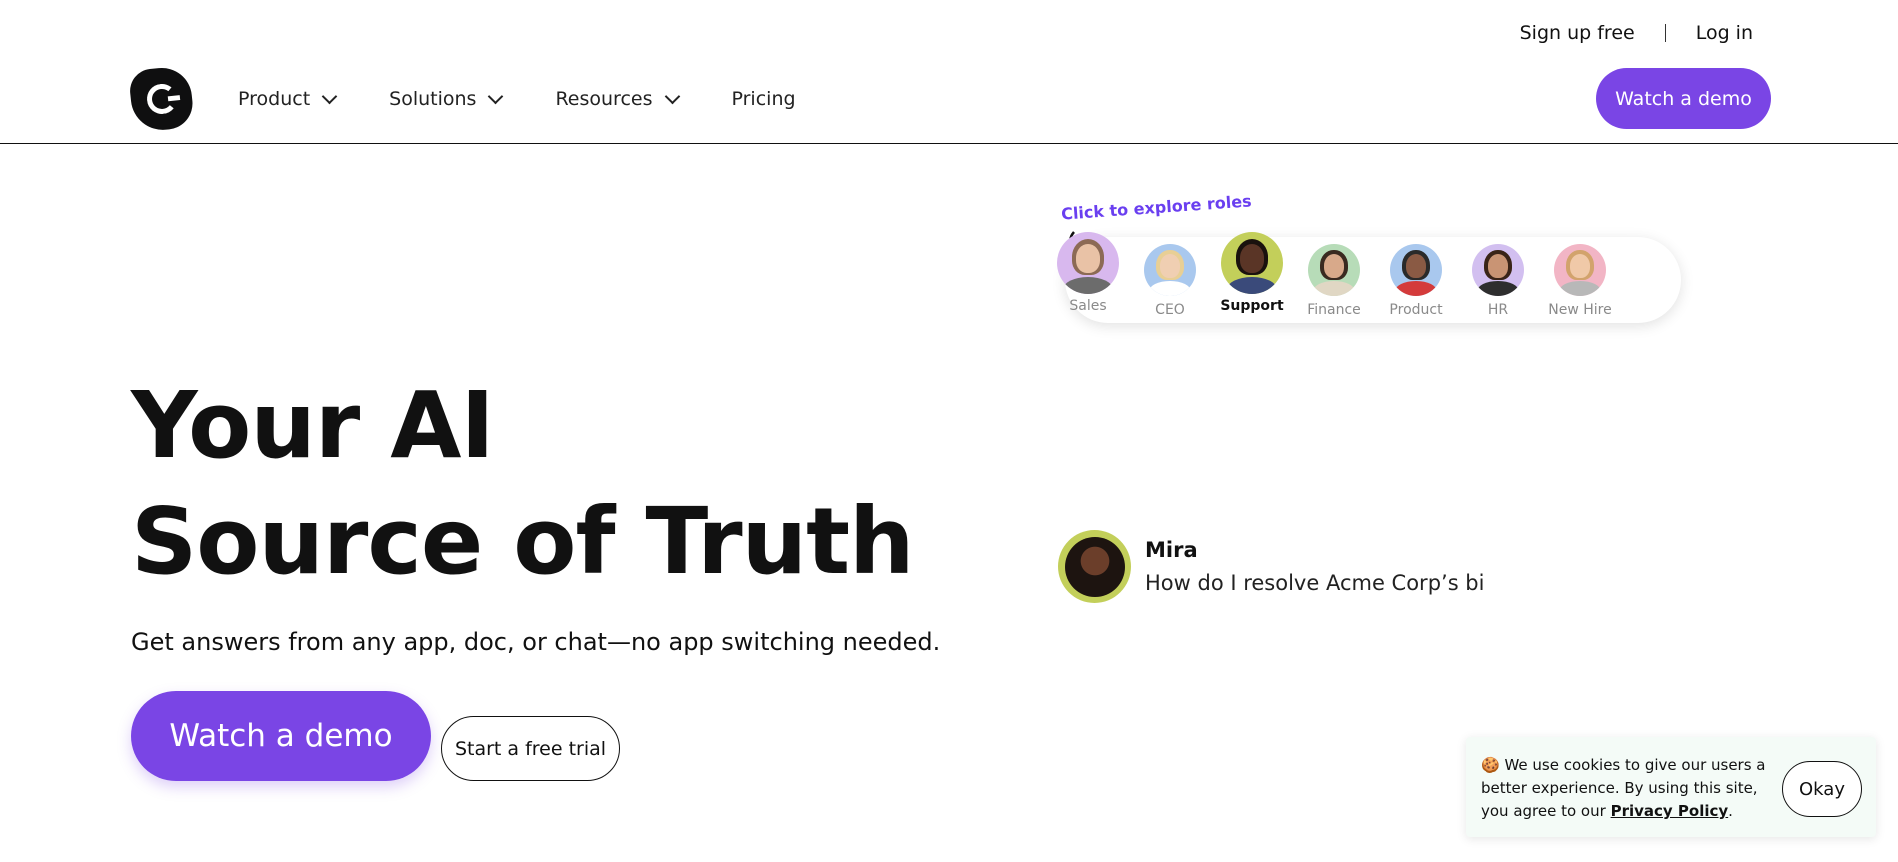  I want to click on nav-item-solutions: Solutions, so click(446, 99).